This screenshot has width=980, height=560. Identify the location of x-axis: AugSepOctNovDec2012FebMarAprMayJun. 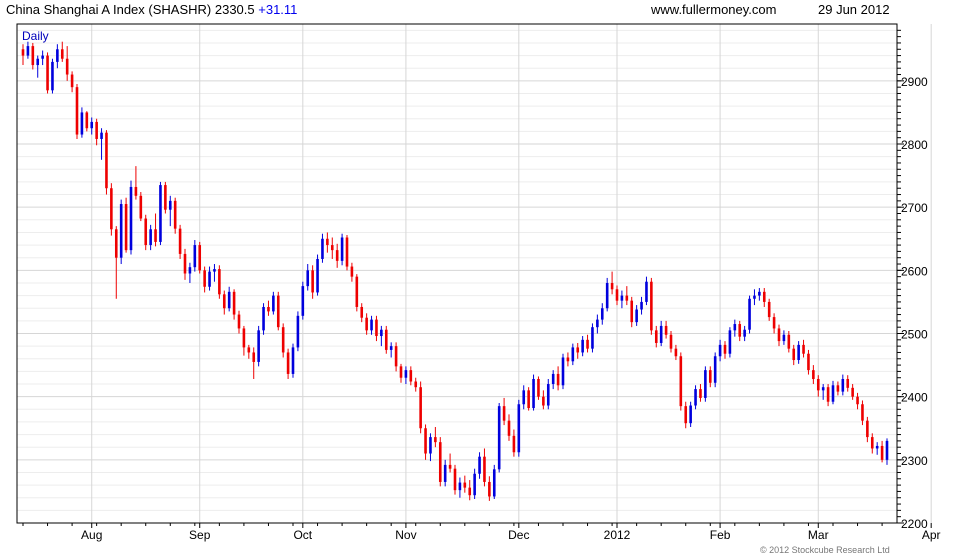
(481, 532).